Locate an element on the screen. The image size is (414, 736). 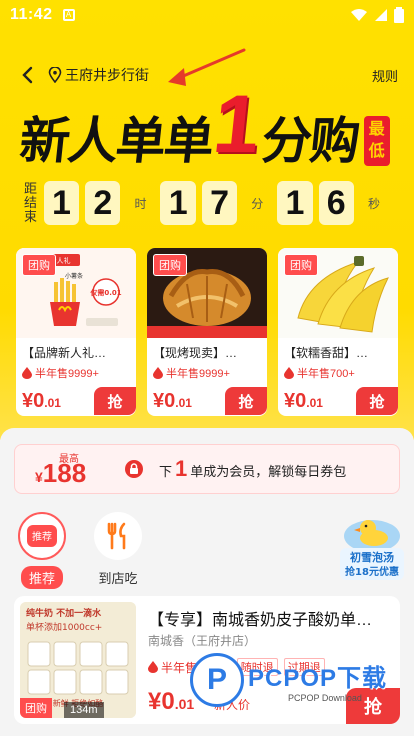
recommend-icon-text: 推荐 is located at coordinates (42, 536).